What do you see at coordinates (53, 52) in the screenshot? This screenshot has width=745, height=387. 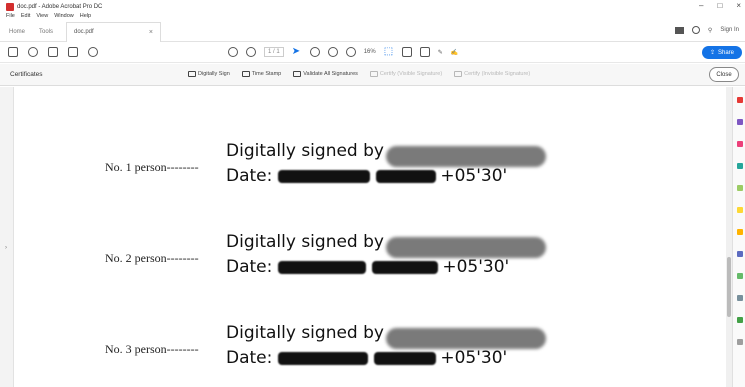 I see `print-icon` at bounding box center [53, 52].